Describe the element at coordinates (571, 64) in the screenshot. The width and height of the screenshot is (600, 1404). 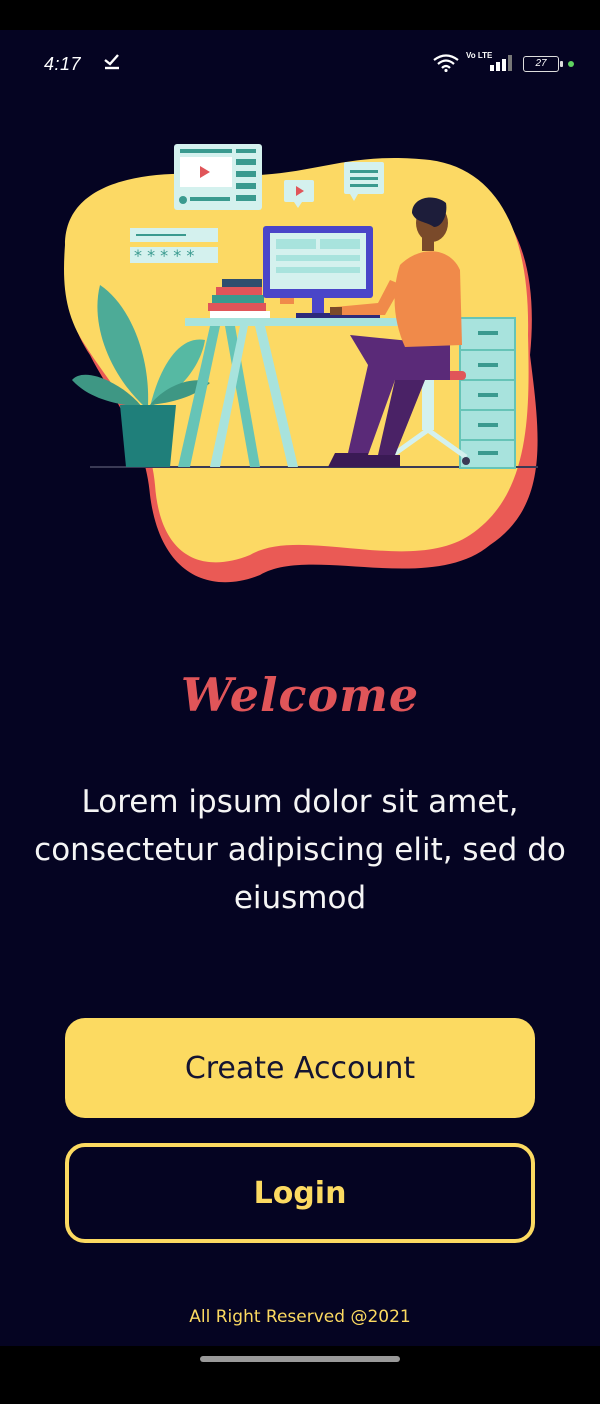
I see `charging-dot` at that location.